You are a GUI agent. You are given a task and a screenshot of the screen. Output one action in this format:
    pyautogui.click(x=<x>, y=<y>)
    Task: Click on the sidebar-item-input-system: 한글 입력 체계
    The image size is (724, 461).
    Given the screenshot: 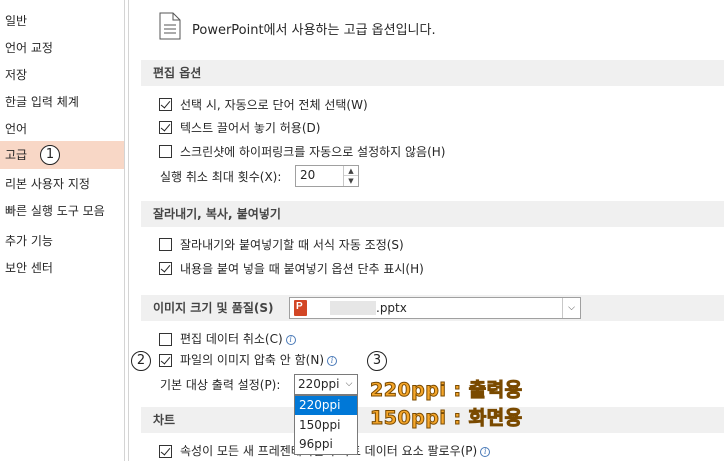 What is the action you would take?
    pyautogui.click(x=62, y=102)
    